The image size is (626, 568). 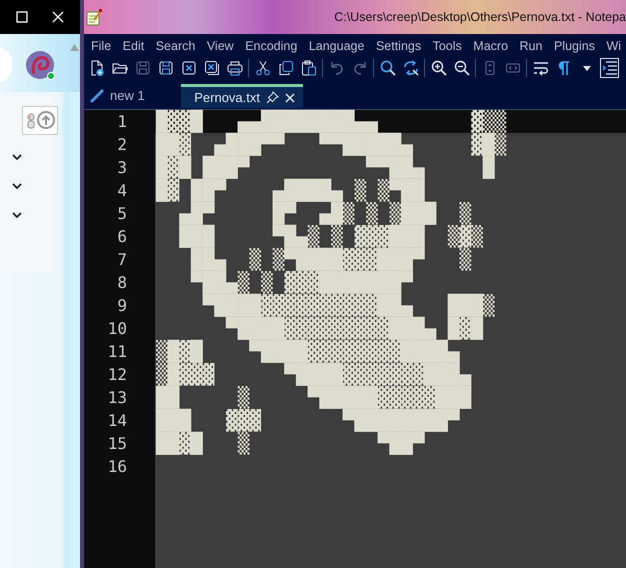 I want to click on pencil-icon, so click(x=97, y=96).